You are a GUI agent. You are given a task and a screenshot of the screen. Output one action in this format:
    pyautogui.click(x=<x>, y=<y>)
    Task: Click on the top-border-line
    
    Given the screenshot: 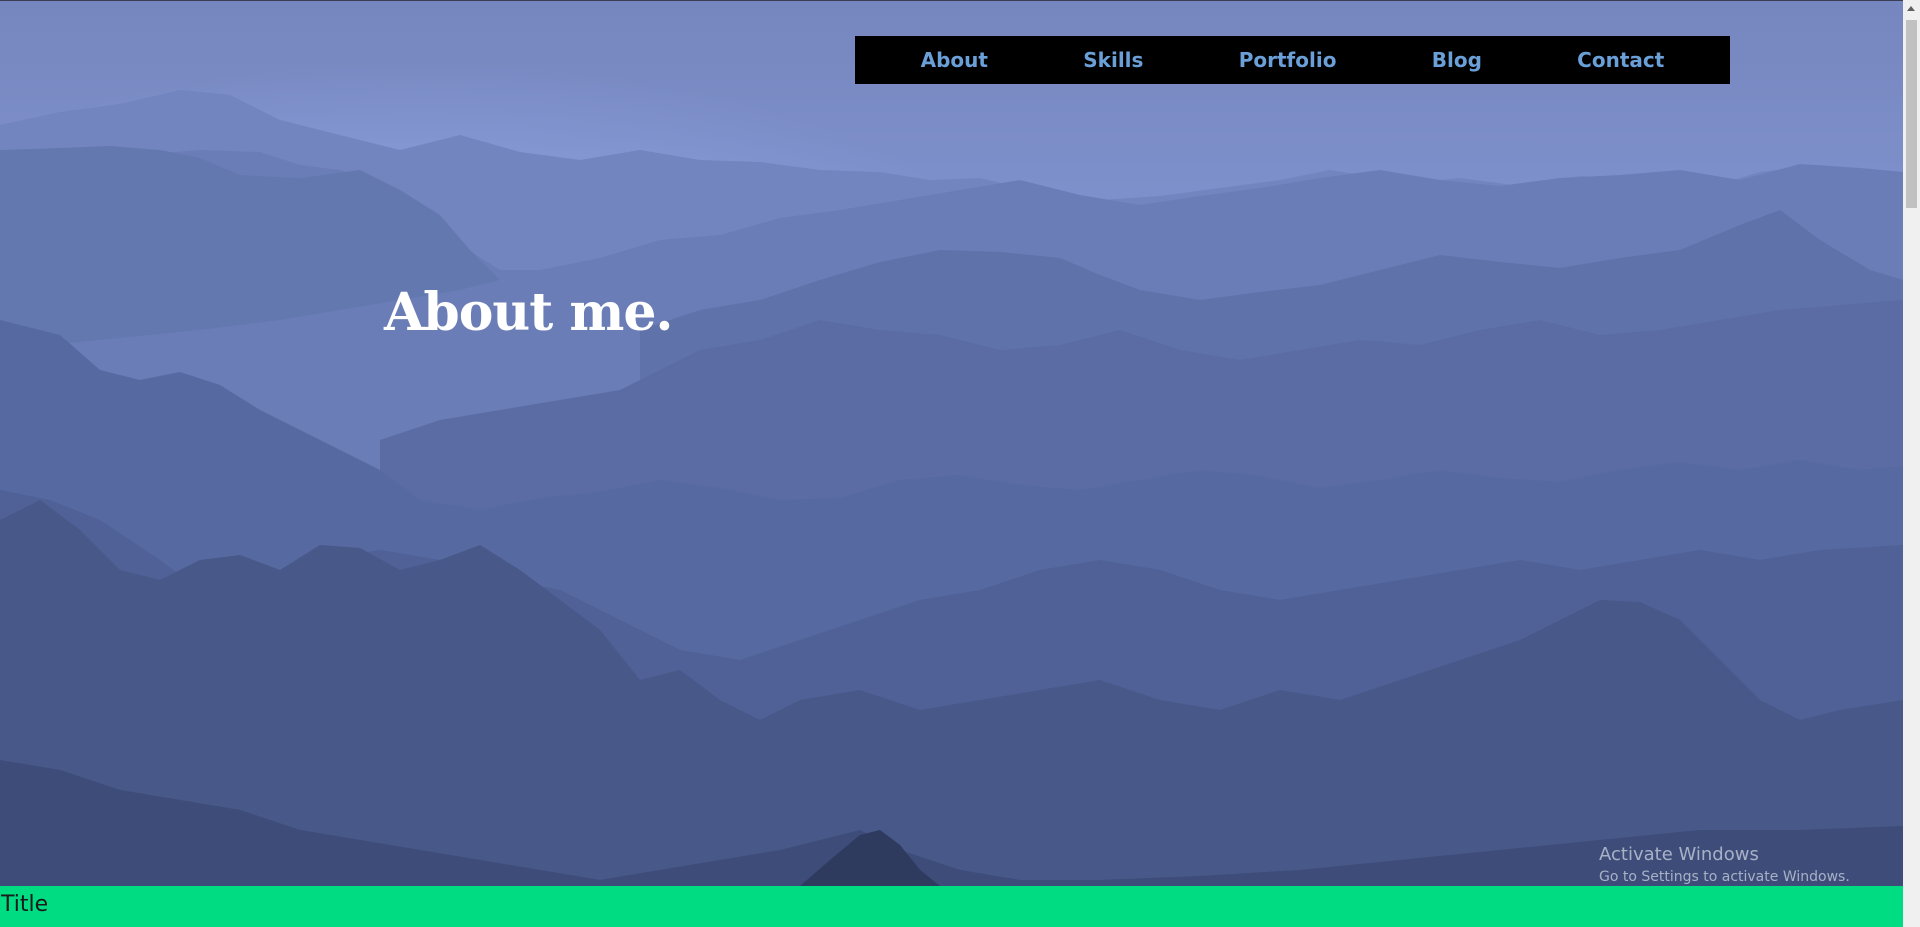 What is the action you would take?
    pyautogui.click(x=951, y=0)
    